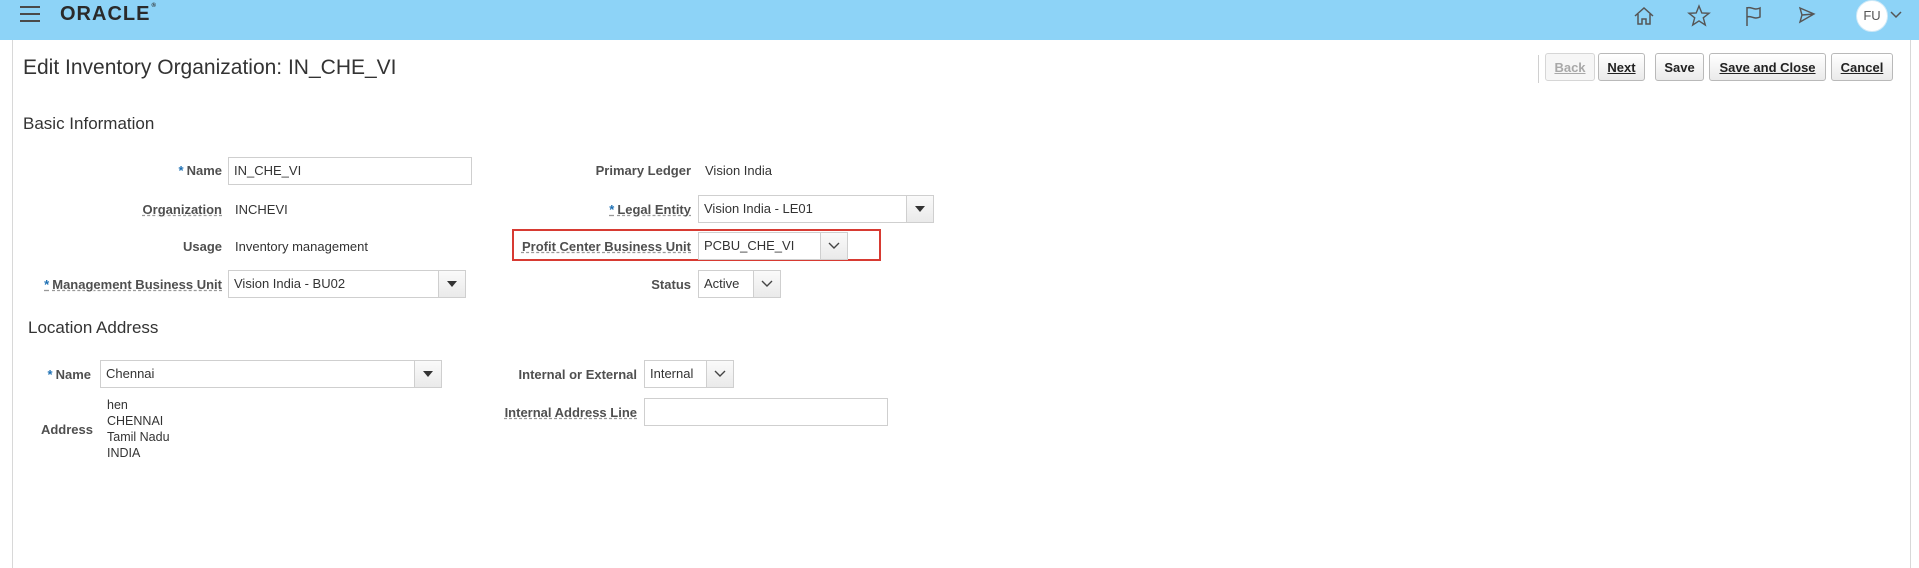  Describe the element at coordinates (135, 421) in the screenshot. I see `address-line: CHENNAI` at that location.